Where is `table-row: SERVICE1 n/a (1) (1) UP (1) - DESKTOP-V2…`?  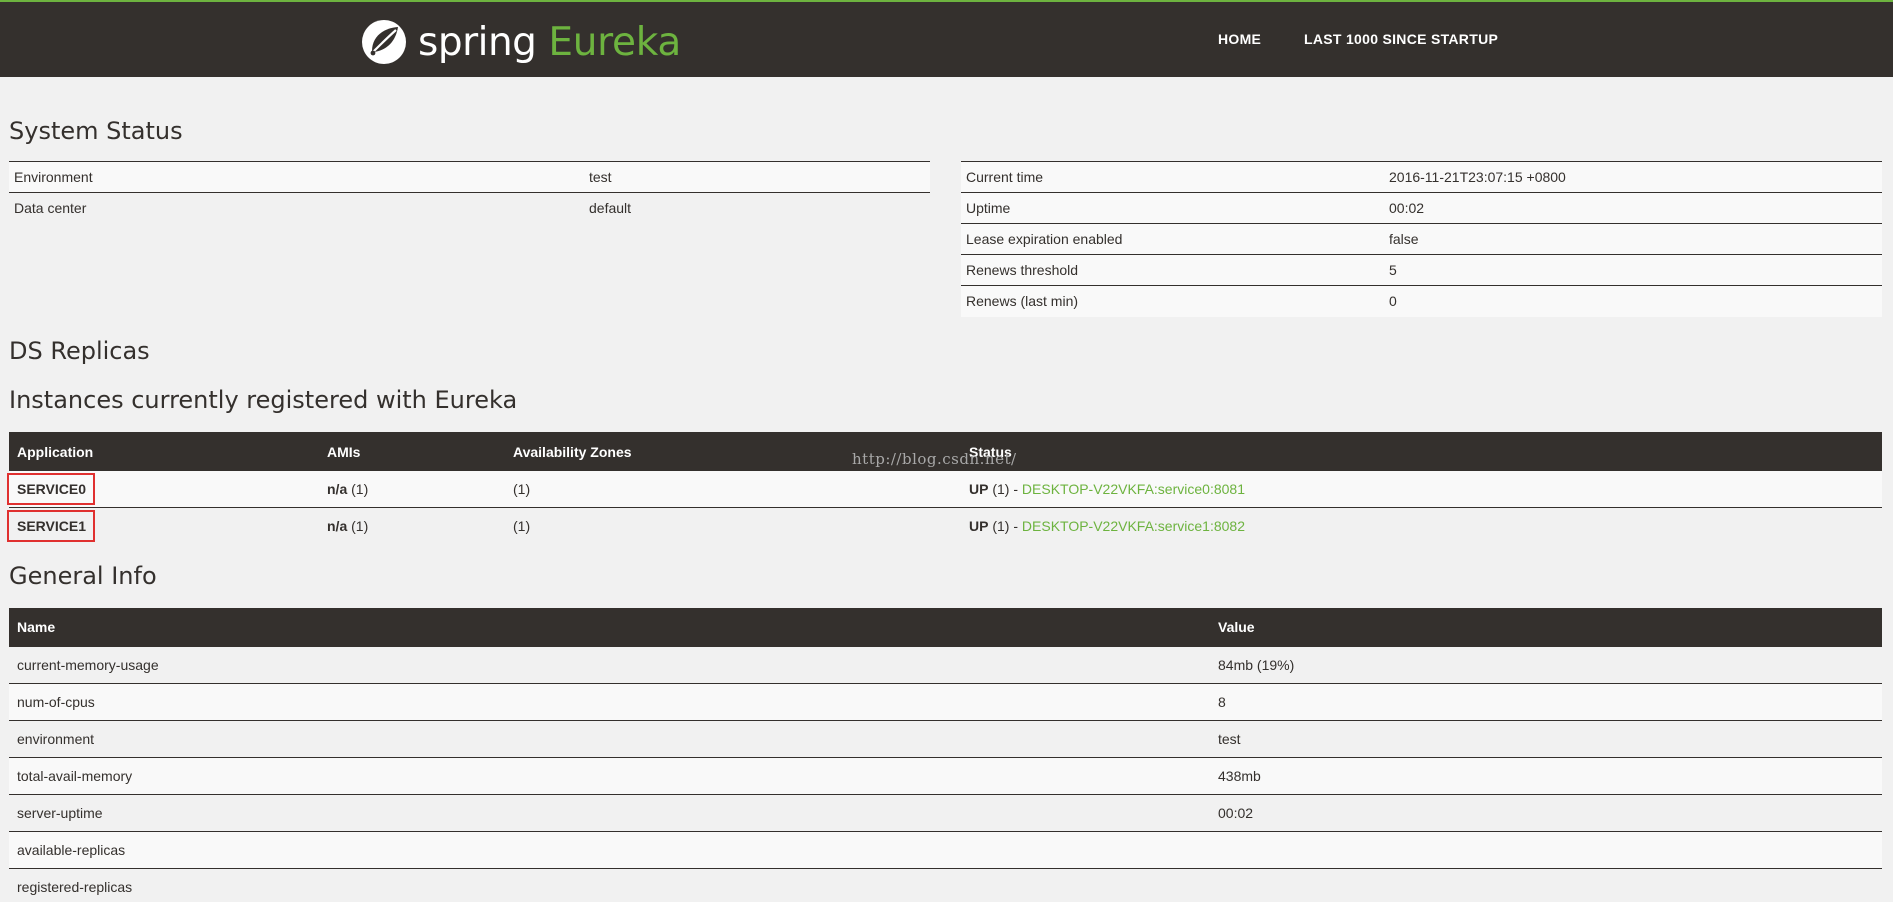
table-row: SERVICE1 n/a (1) (1) UP (1) - DESKTOP-V2… is located at coordinates (944, 525).